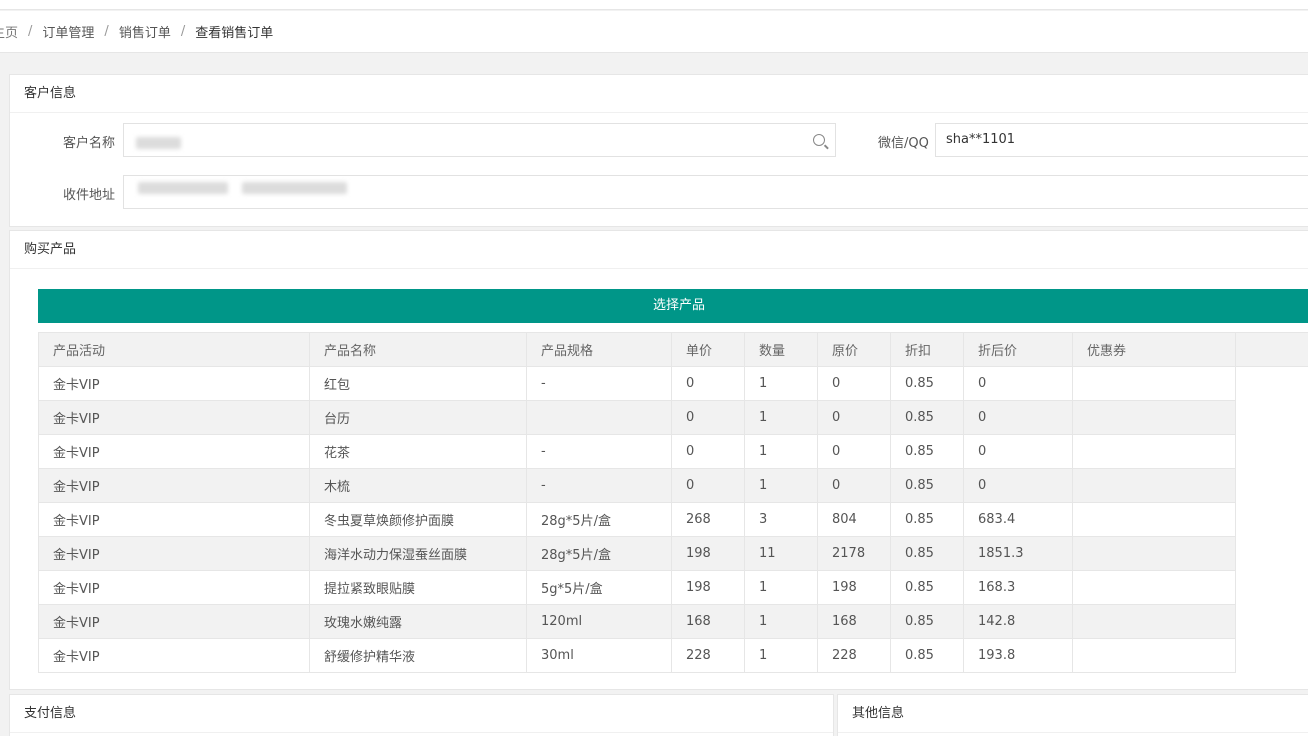  What do you see at coordinates (673, 306) in the screenshot?
I see `select-product-button: 选择产品` at bounding box center [673, 306].